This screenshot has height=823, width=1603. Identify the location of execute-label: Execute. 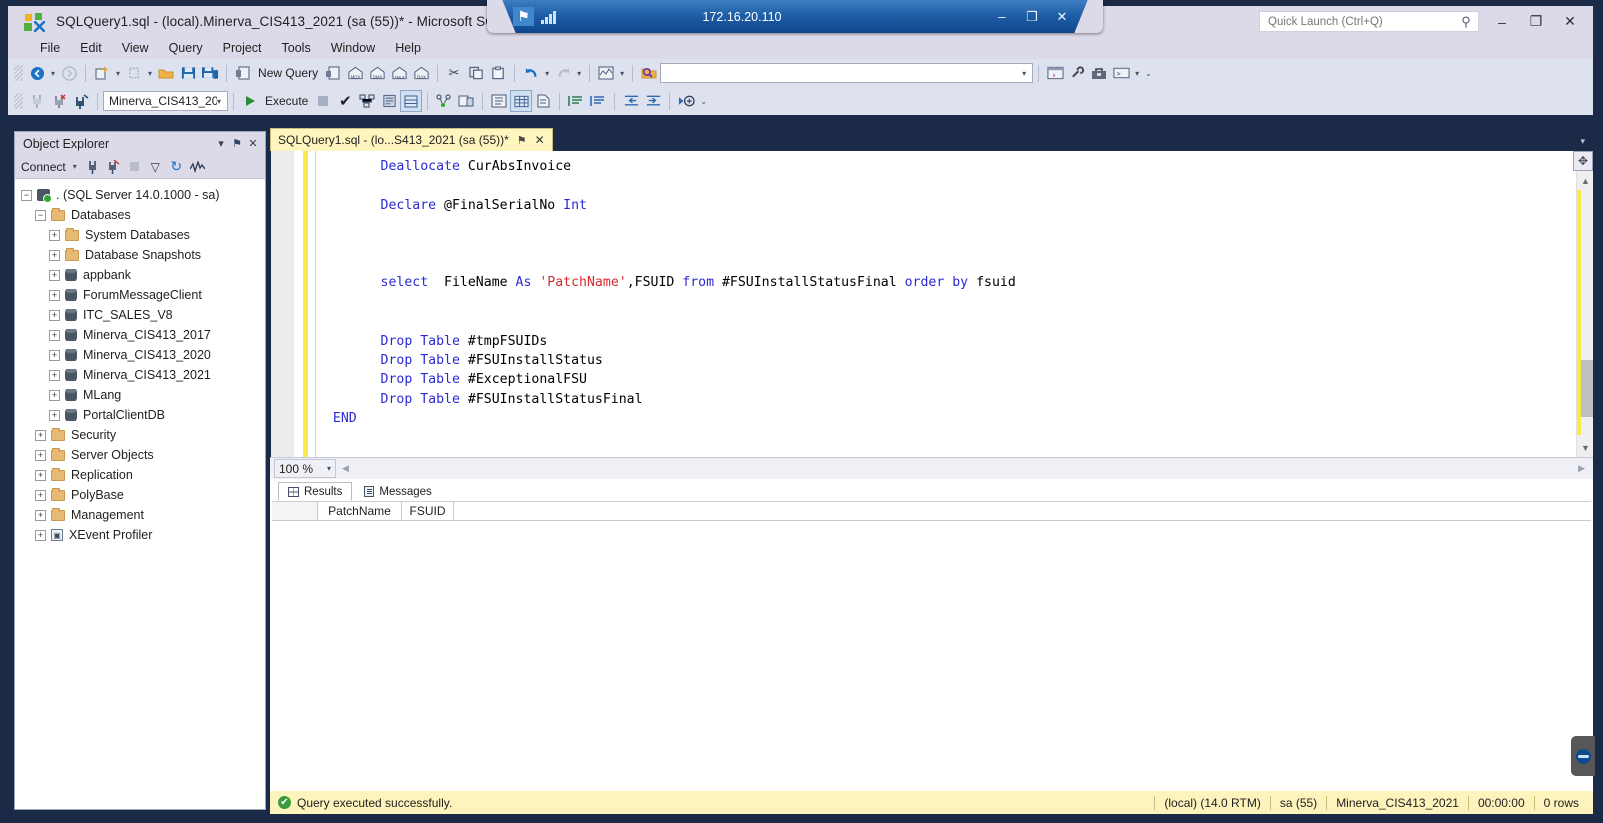
(286, 101).